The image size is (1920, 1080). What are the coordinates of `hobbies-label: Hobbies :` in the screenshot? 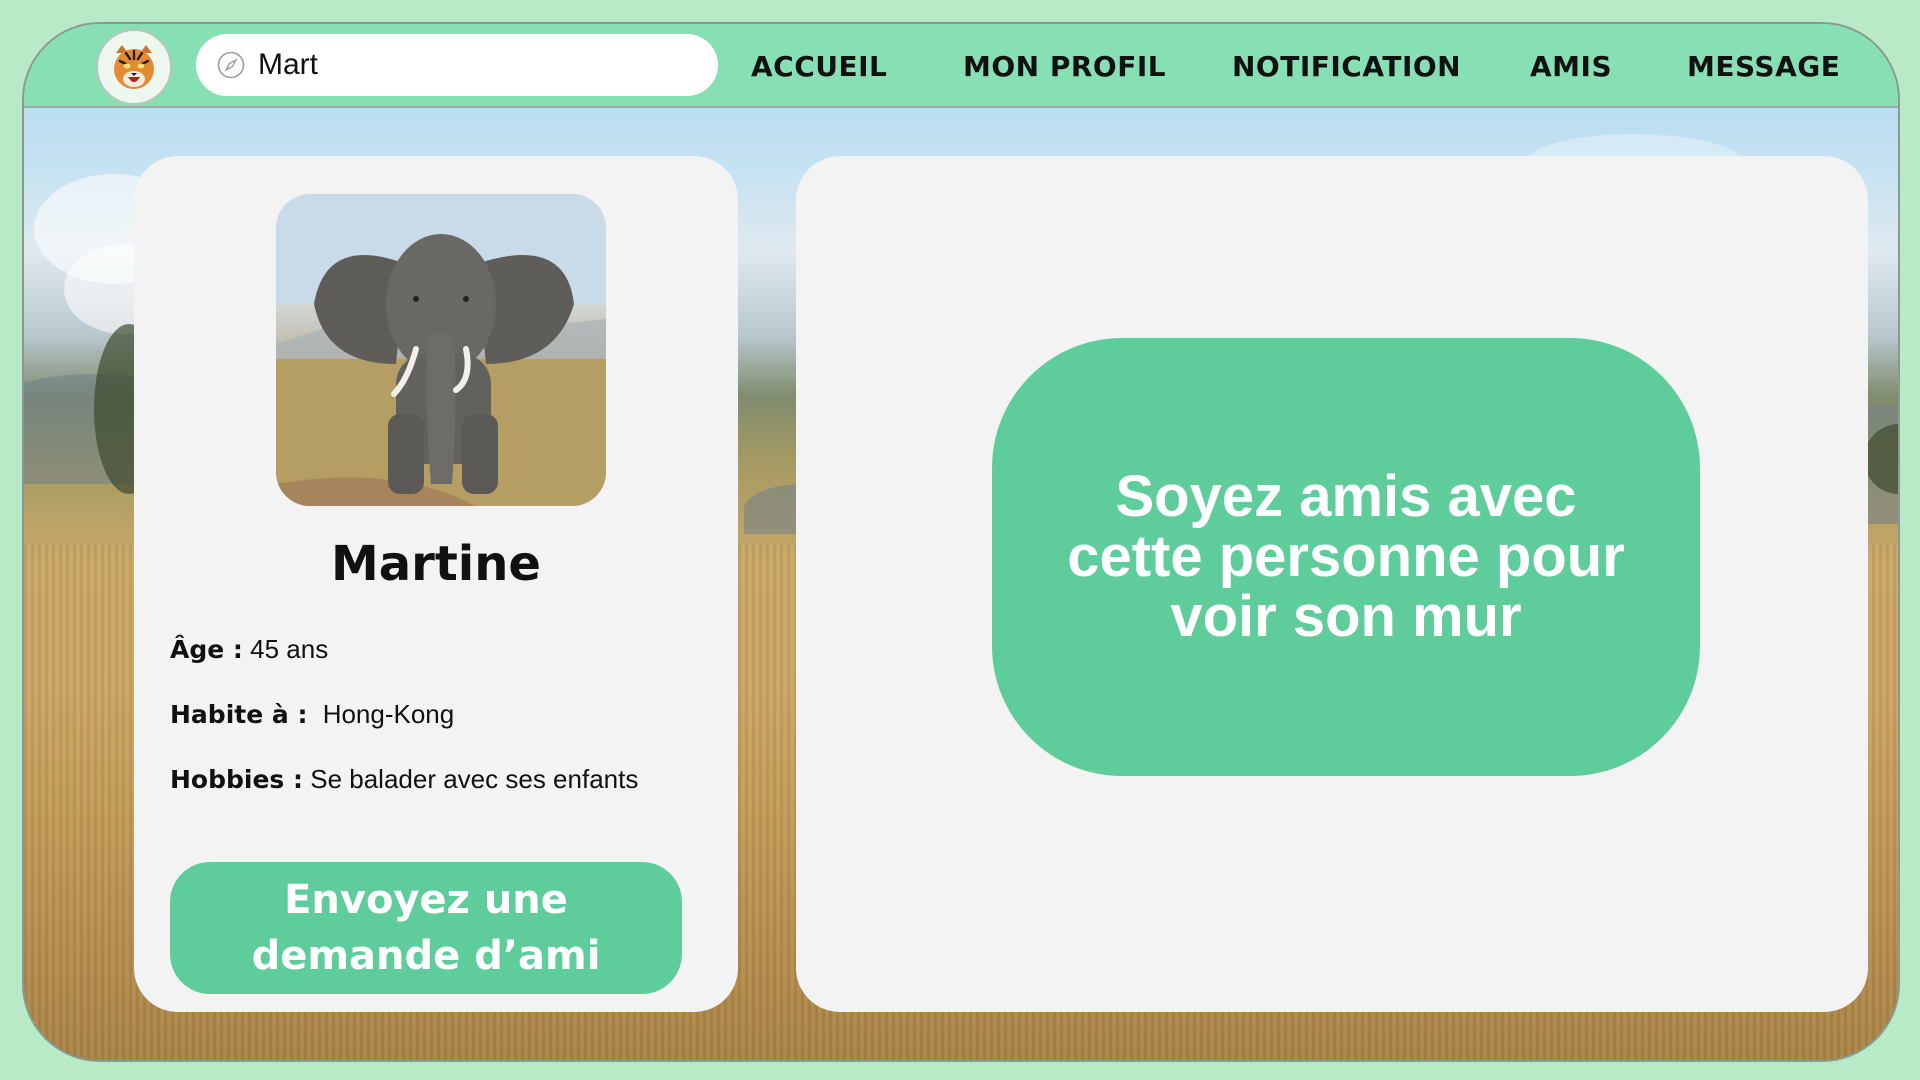 It's located at (236, 779).